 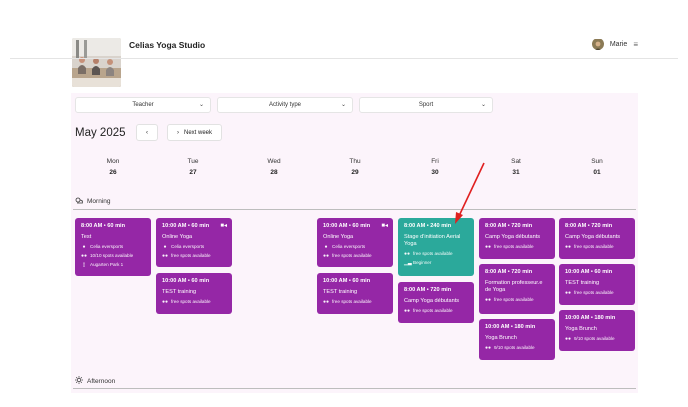 What do you see at coordinates (384, 226) in the screenshot?
I see `video-camera-icon: ■◂` at bounding box center [384, 226].